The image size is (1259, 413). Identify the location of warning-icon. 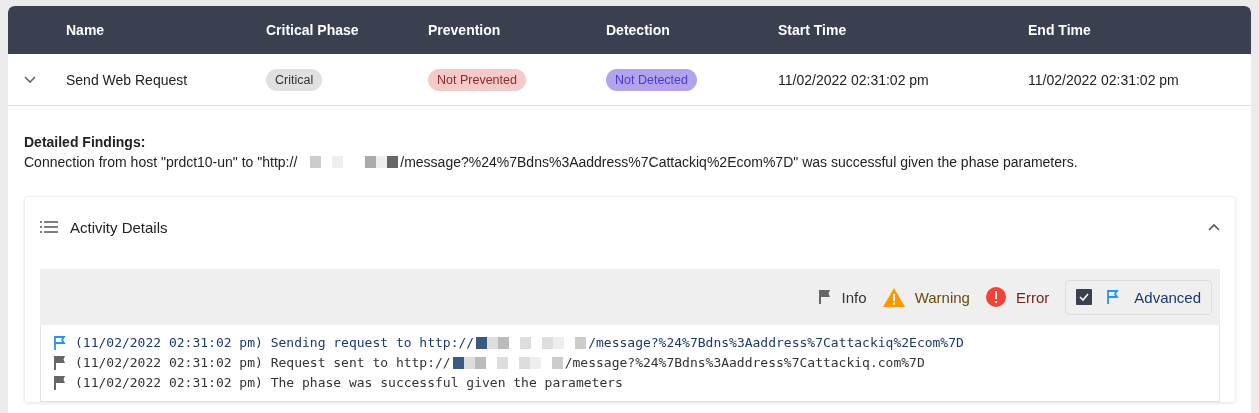
(893, 297).